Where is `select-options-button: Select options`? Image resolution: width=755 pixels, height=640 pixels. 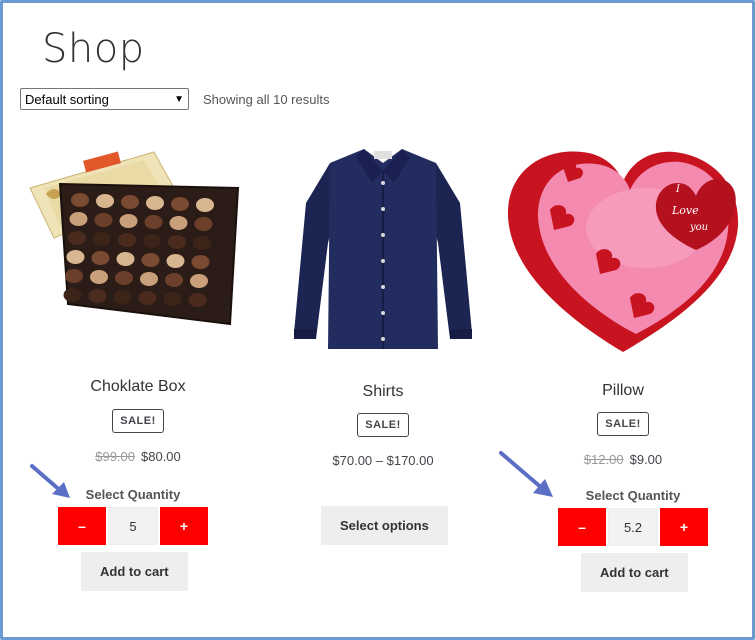
select-options-button: Select options is located at coordinates (384, 525).